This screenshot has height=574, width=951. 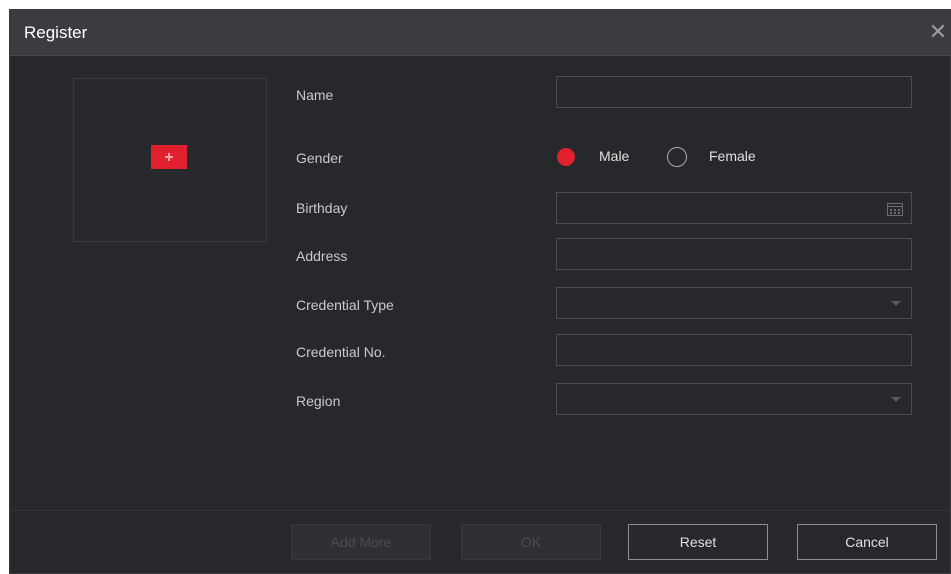 What do you see at coordinates (566, 157) in the screenshot?
I see `radio-checked-icon` at bounding box center [566, 157].